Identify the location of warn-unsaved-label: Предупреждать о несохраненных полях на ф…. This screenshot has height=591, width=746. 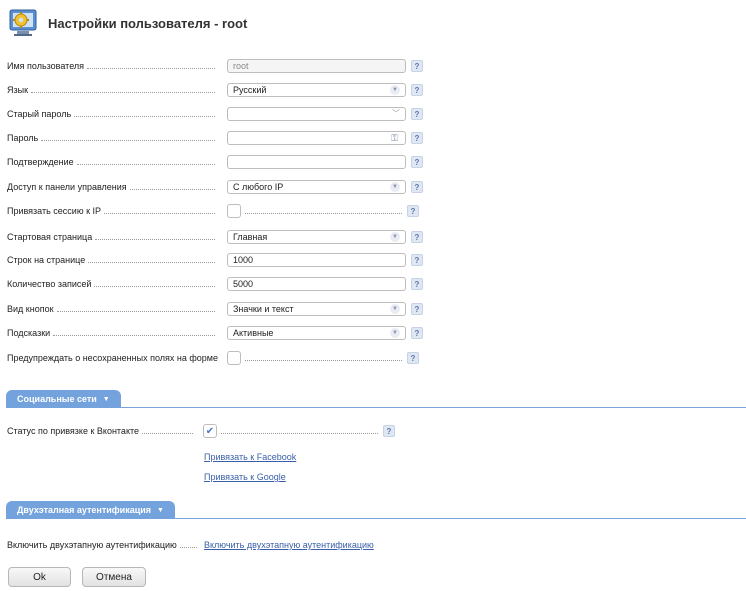
(112, 358).